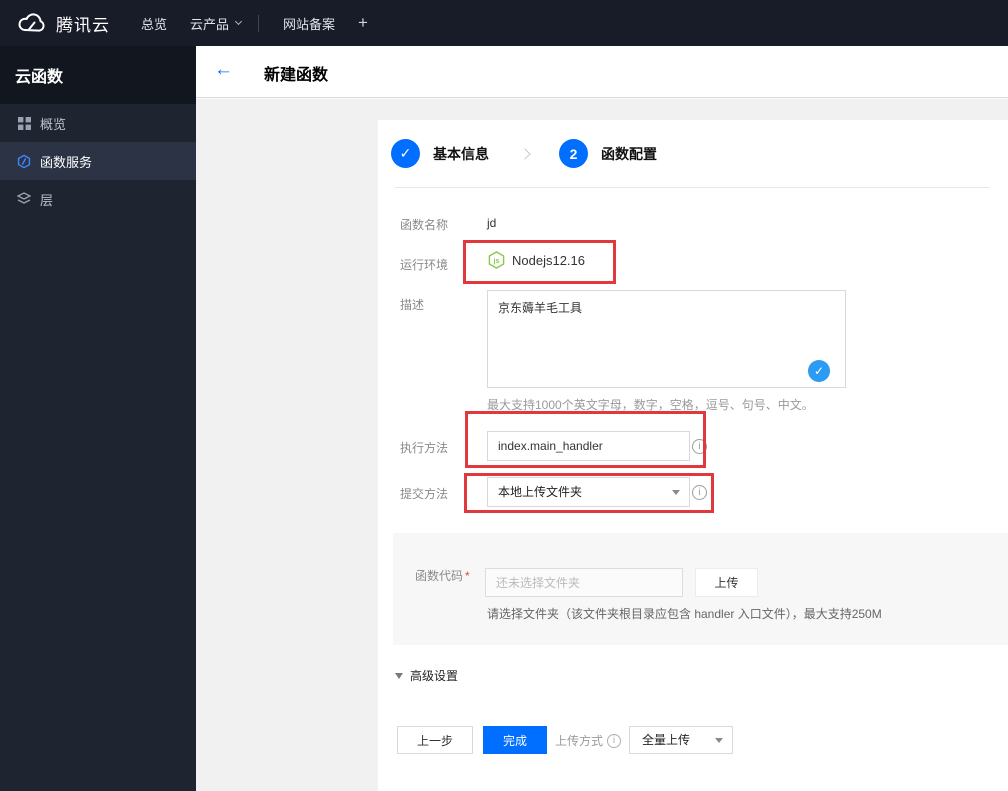  I want to click on description-hint: 最大支持1000个英文字母，数字，空格，逗号、句号、中文。, so click(650, 405).